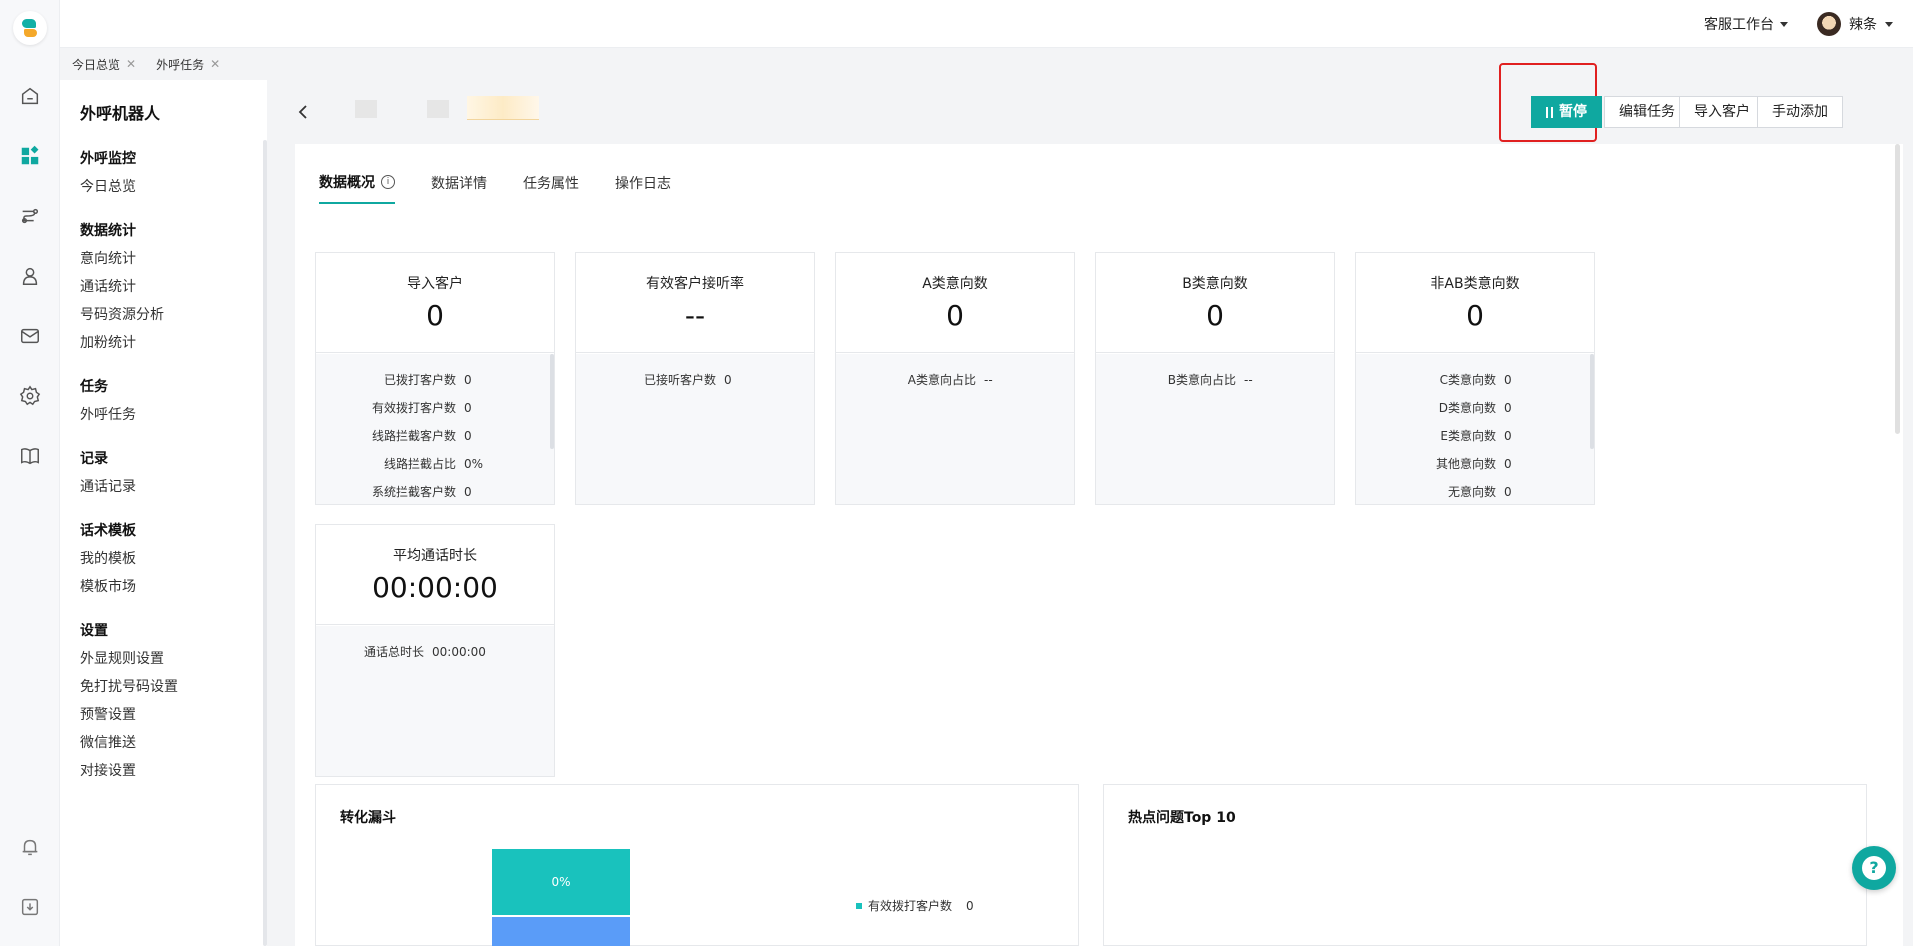 The image size is (1913, 946). Describe the element at coordinates (474, 464) in the screenshot. I see `stat-row-value: 0%` at that location.